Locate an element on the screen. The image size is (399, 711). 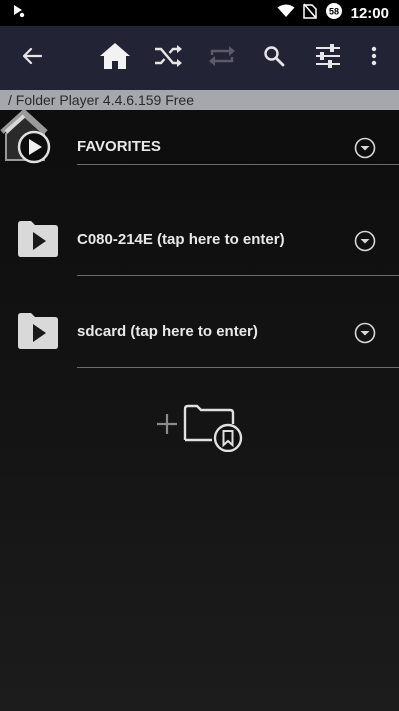
more-options-button is located at coordinates (374, 58).